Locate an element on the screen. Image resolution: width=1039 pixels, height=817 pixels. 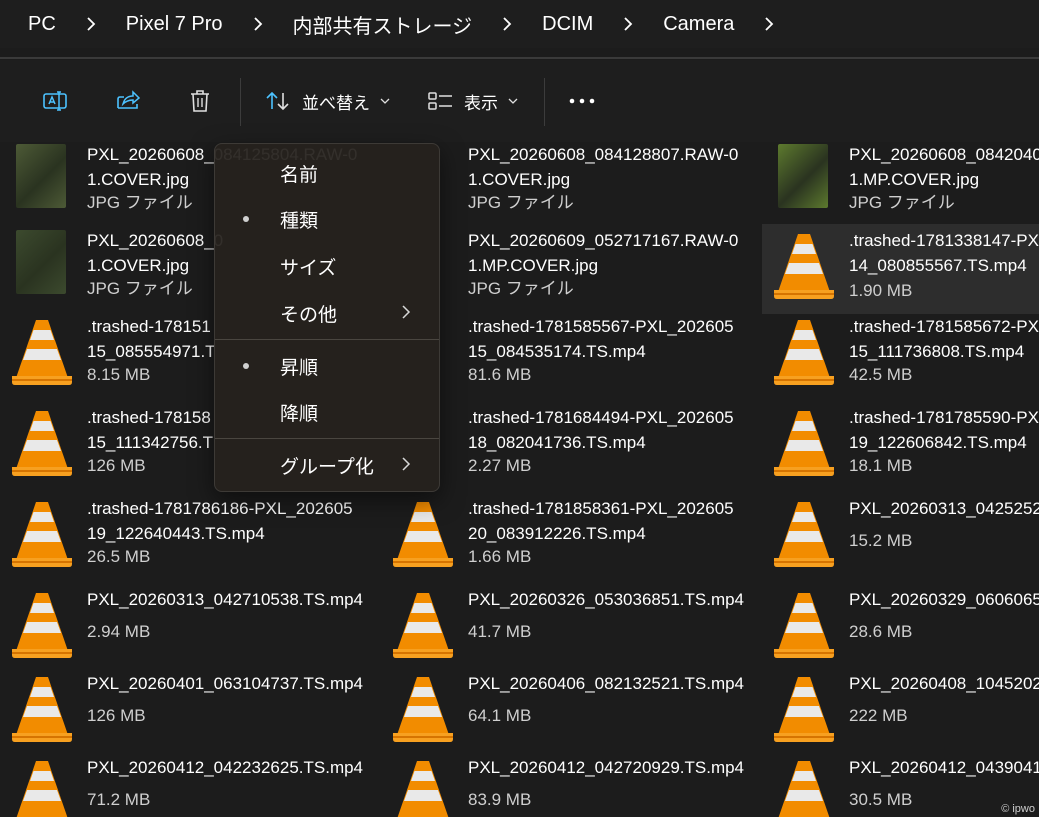
file-name-line2: 15_111342756.T is located at coordinates (150, 442).